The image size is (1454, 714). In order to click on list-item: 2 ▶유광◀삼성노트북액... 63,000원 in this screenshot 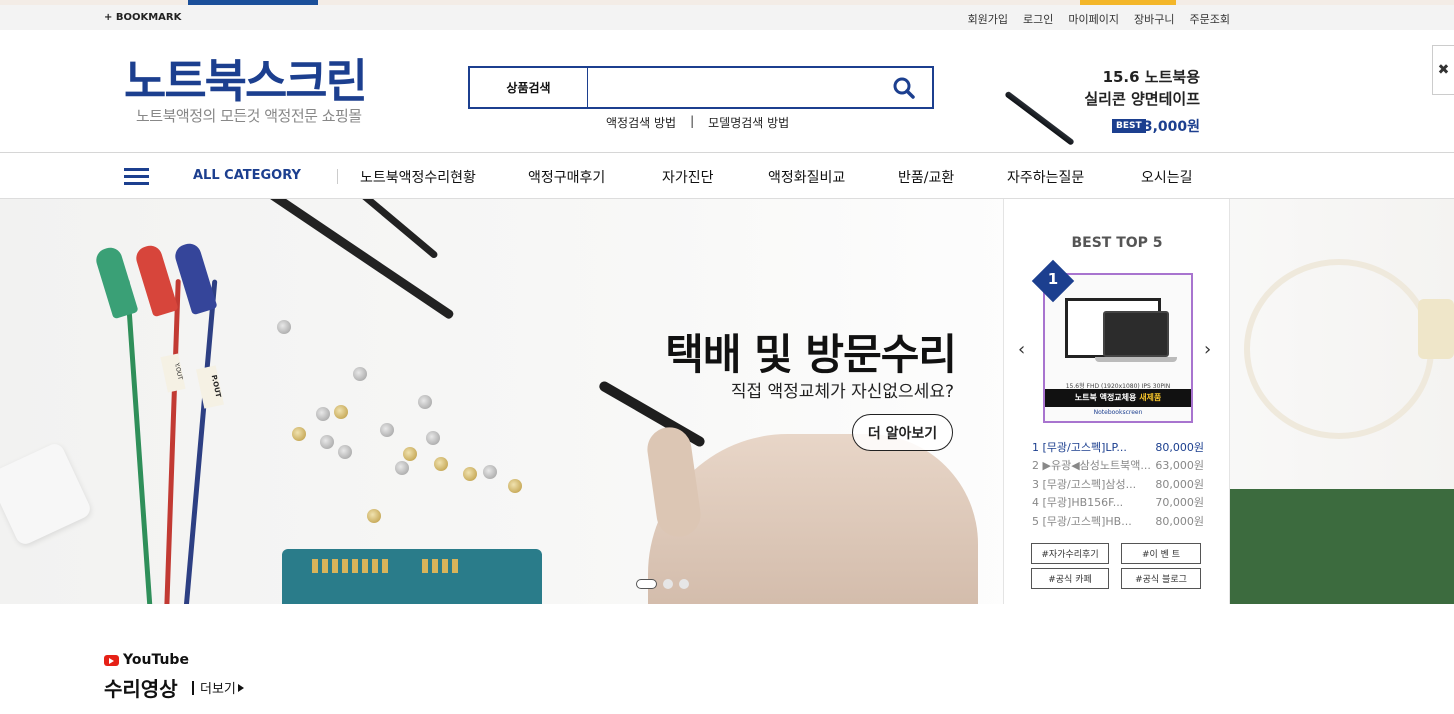, I will do `click(1118, 466)`.